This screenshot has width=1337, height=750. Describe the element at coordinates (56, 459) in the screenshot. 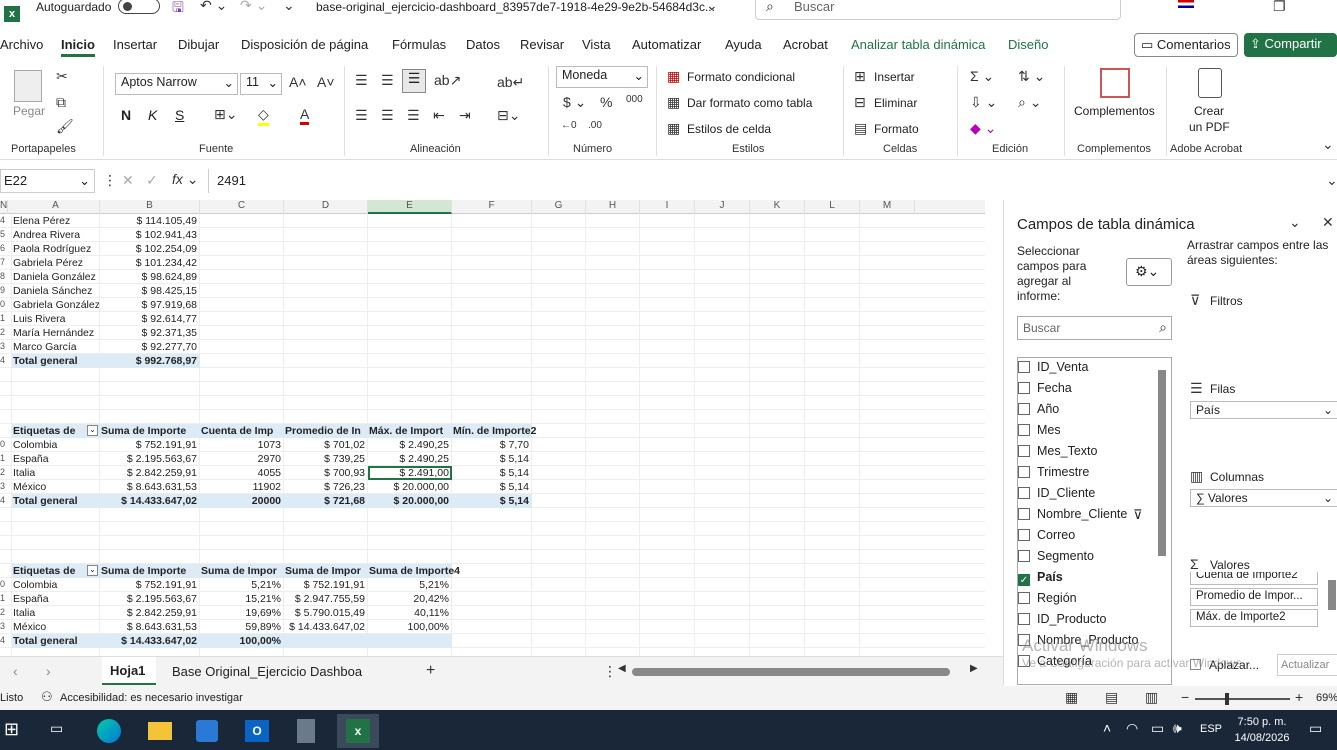

I see `table2-country: España` at that location.